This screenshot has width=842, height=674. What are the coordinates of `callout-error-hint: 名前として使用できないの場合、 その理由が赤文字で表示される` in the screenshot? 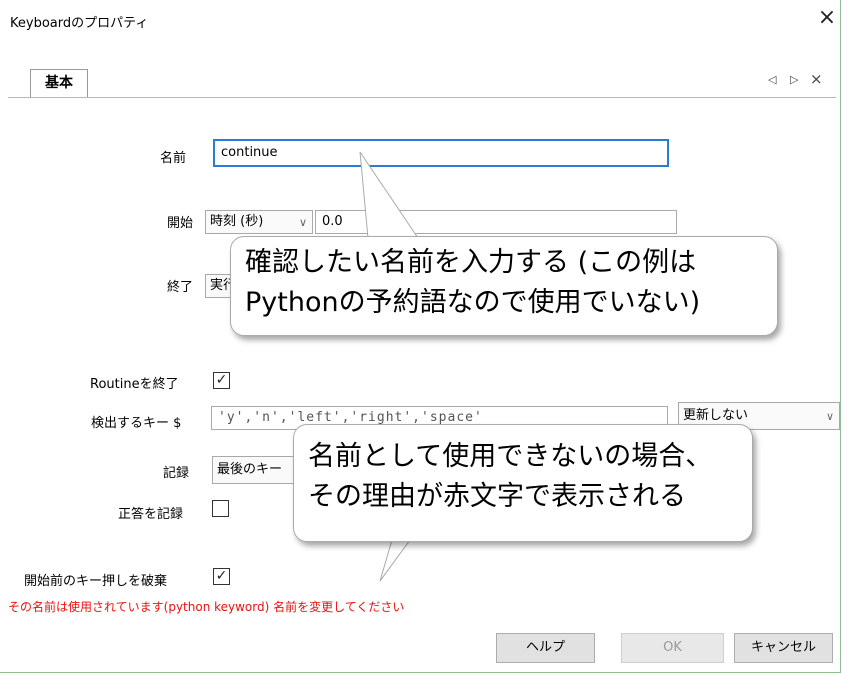 It's located at (523, 483).